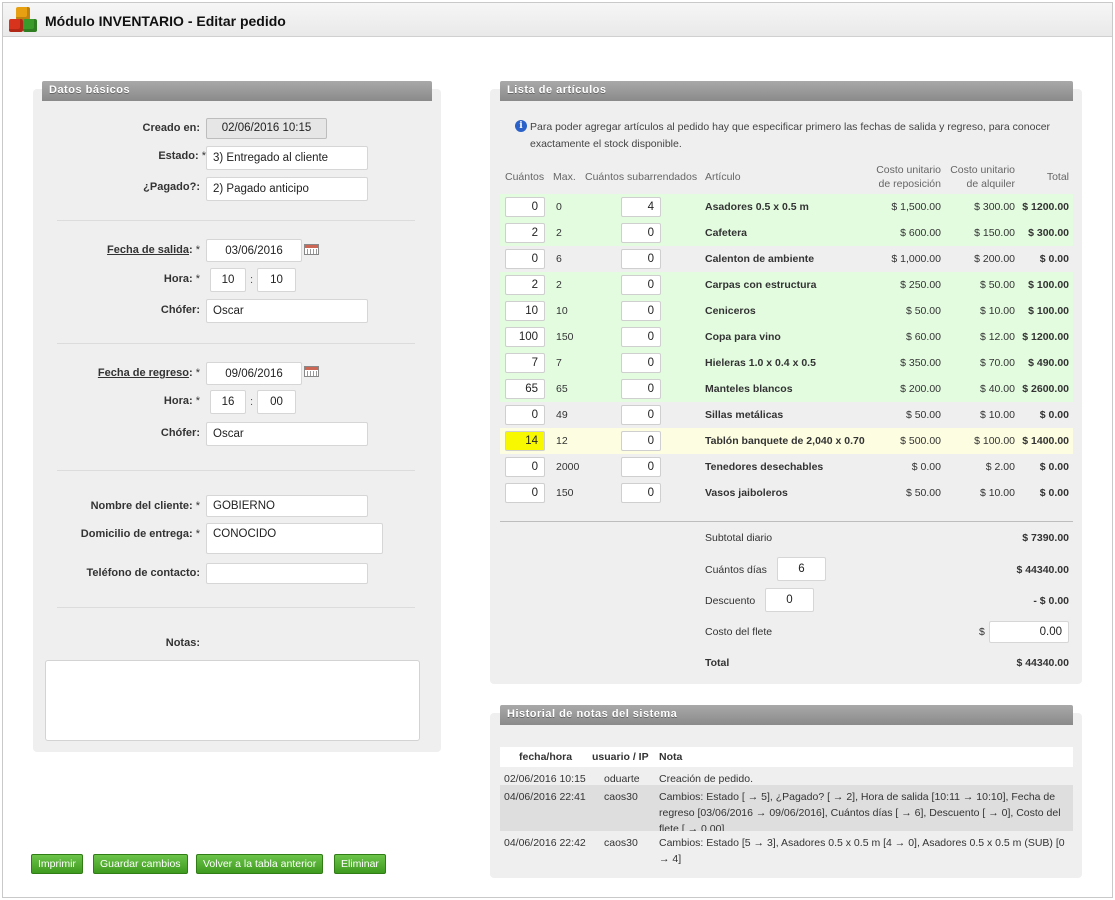 Image resolution: width=1115 pixels, height=900 pixels. Describe the element at coordinates (228, 402) in the screenshot. I see `regreso-hour-input: 16` at that location.